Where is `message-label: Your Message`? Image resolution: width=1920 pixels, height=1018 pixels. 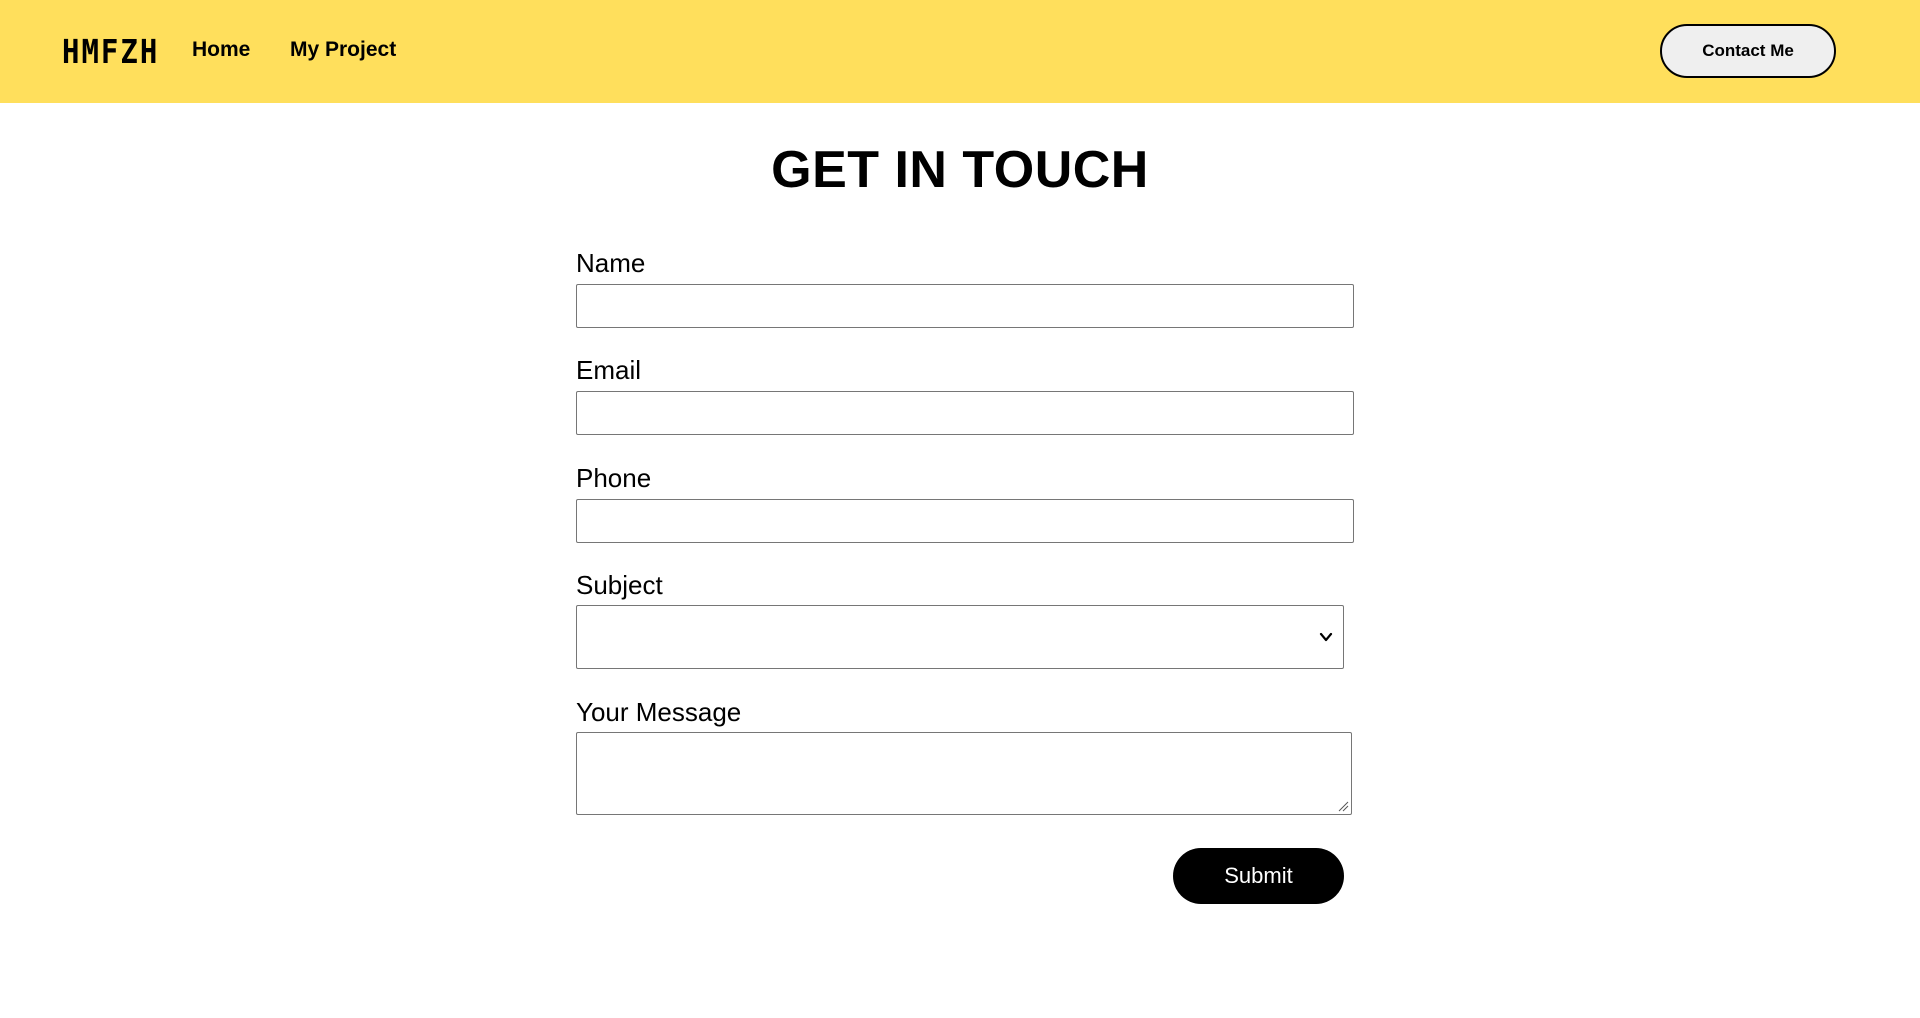
message-label: Your Message is located at coordinates (659, 712).